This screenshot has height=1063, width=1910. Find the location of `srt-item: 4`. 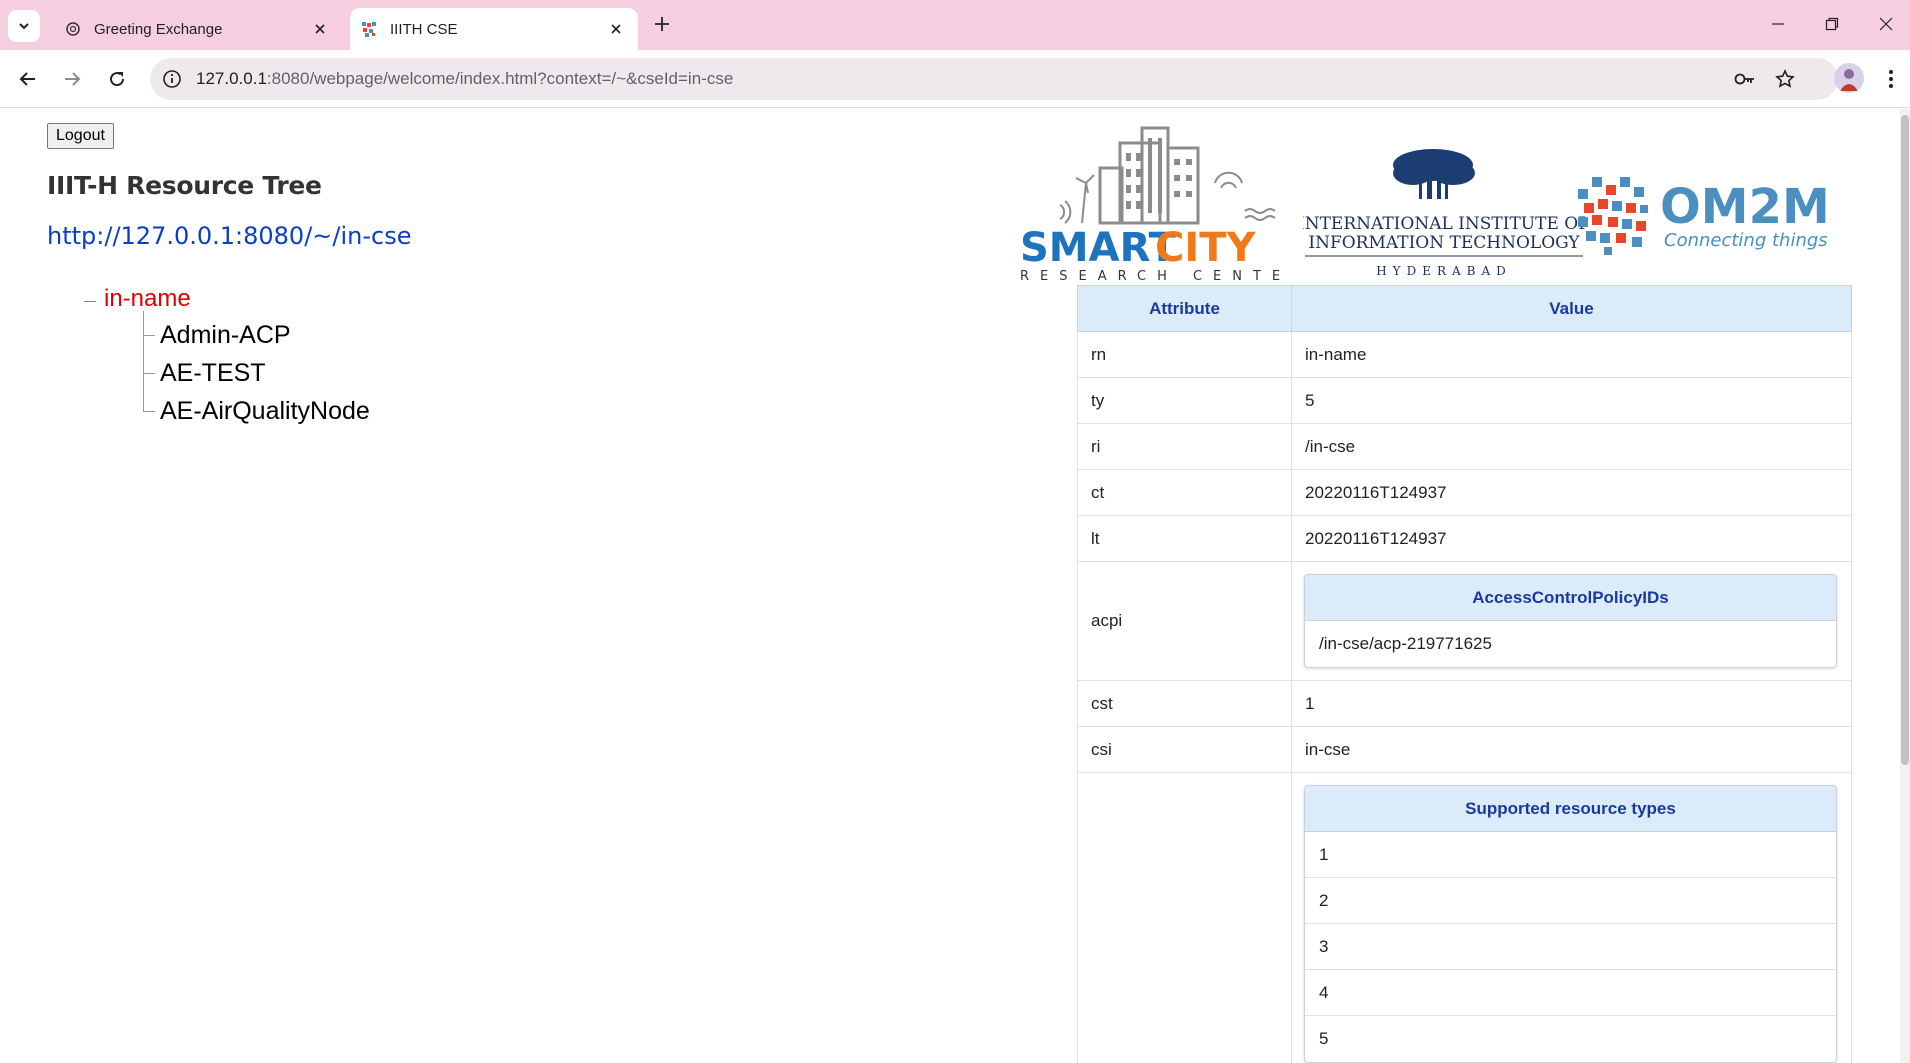

srt-item: 4 is located at coordinates (1570, 993).